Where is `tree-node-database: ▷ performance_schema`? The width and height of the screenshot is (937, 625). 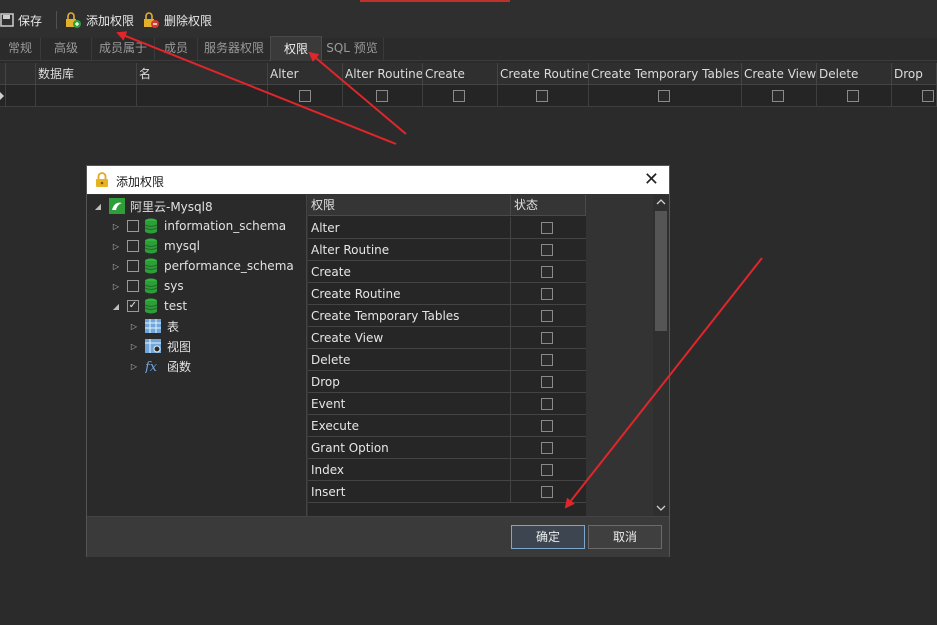 tree-node-database: ▷ performance_schema is located at coordinates (202, 266).